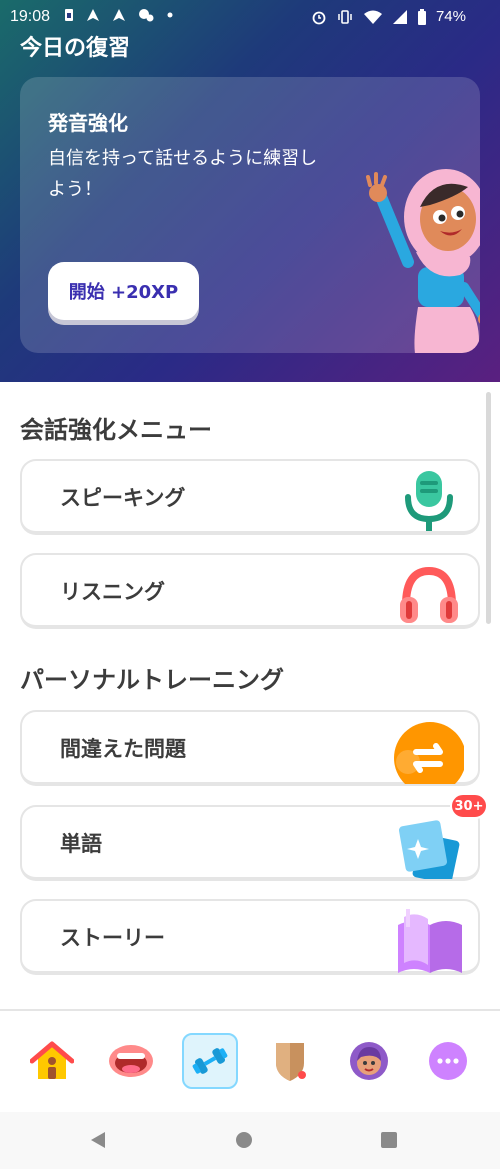 The image size is (500, 1169). Describe the element at coordinates (345, 16) in the screenshot. I see `vibrate-icon` at that location.